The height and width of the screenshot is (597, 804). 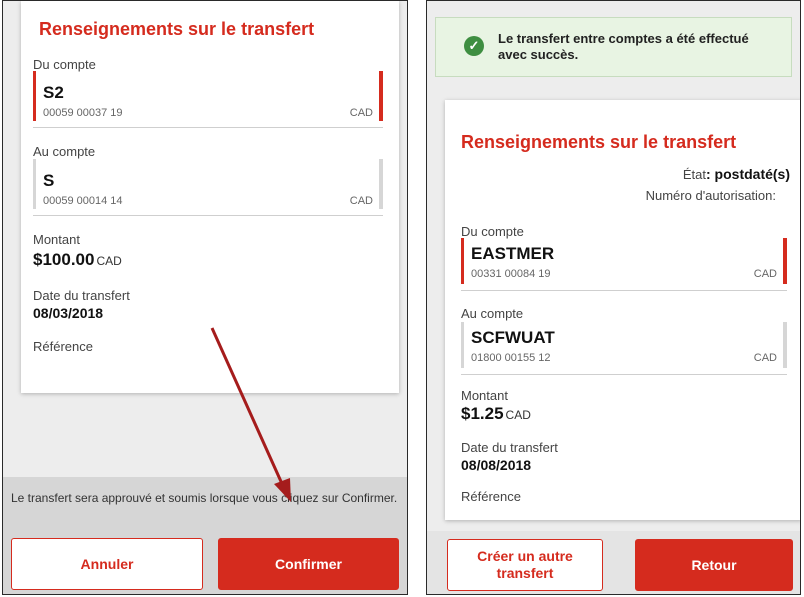 I want to click on to-account-box: SCFWUAT 01800 00155 12 CAD, so click(x=624, y=348).